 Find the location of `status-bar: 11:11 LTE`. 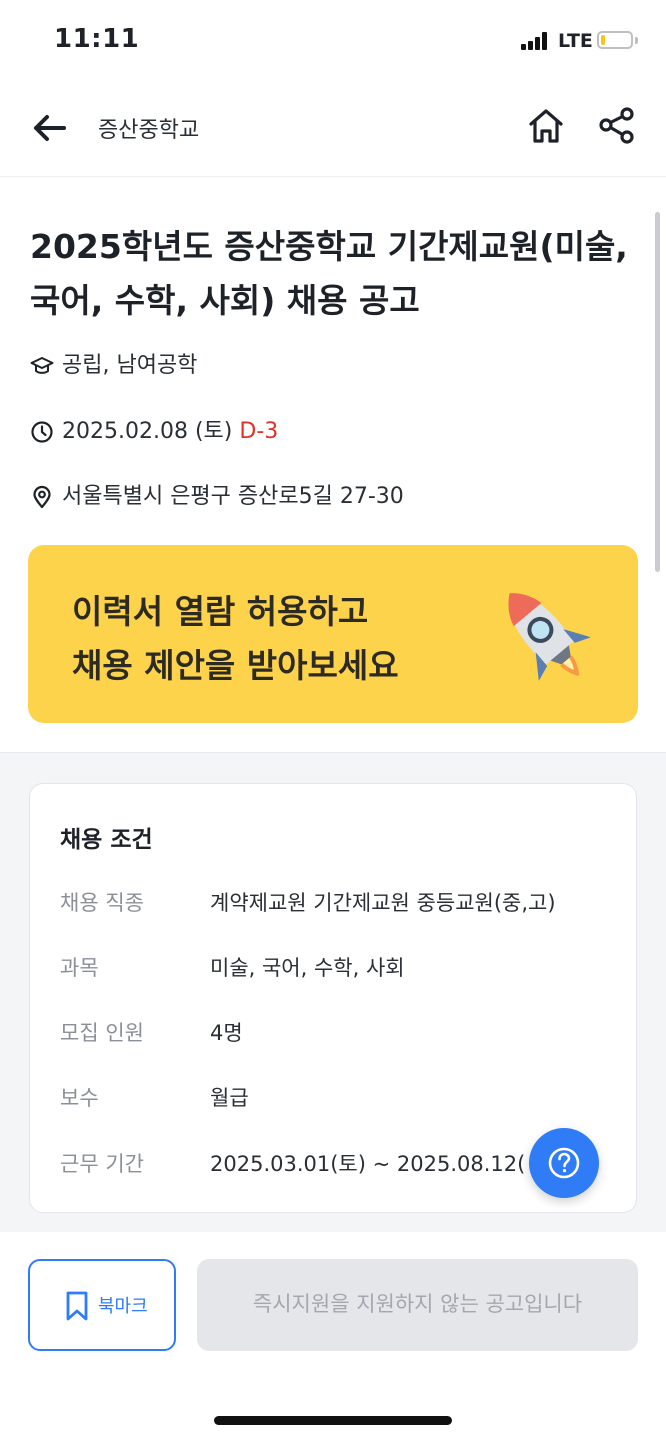

status-bar: 11:11 LTE is located at coordinates (333, 40).